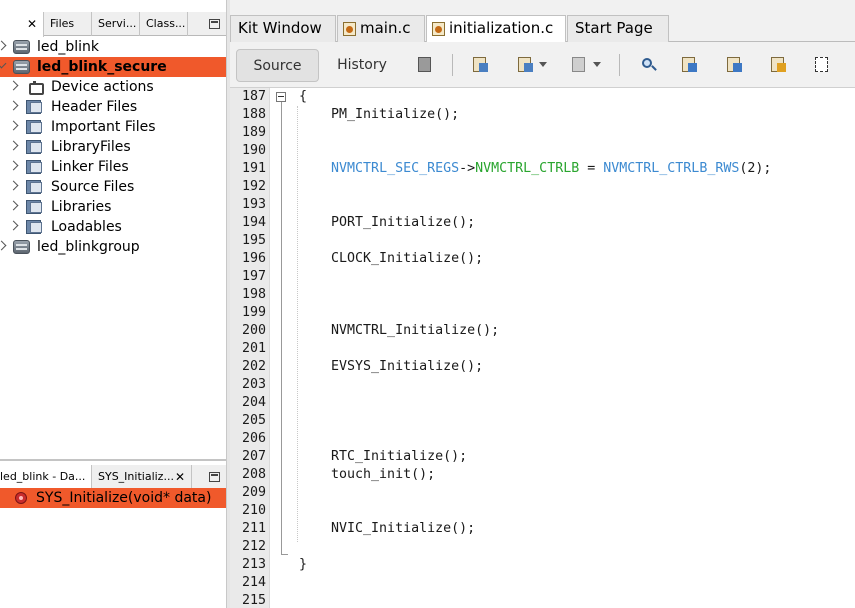 This screenshot has width=855, height=608. What do you see at coordinates (113, 207) in the screenshot?
I see `tree-item-libraries: Libraries` at bounding box center [113, 207].